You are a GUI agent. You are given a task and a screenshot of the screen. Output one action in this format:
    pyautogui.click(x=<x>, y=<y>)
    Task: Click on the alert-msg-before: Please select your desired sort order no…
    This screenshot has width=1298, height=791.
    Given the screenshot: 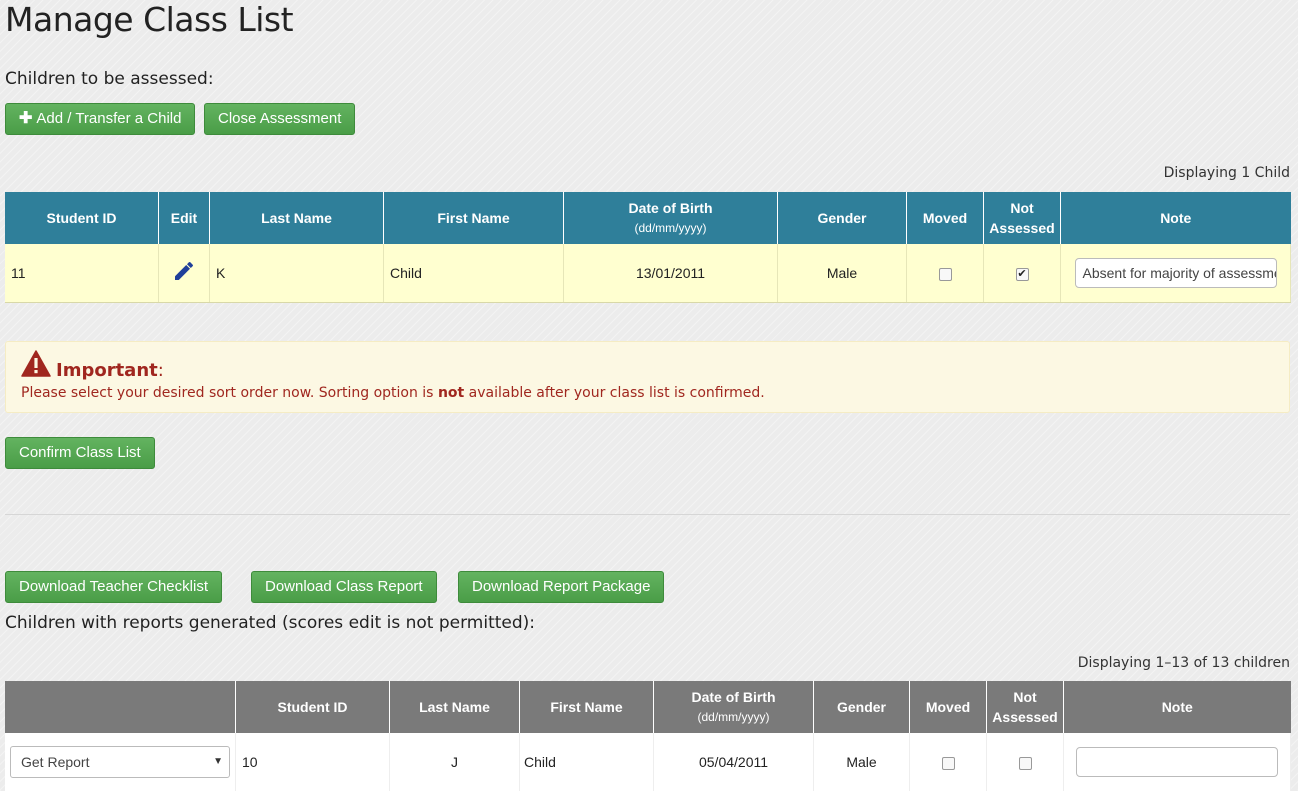 What is the action you would take?
    pyautogui.click(x=229, y=393)
    